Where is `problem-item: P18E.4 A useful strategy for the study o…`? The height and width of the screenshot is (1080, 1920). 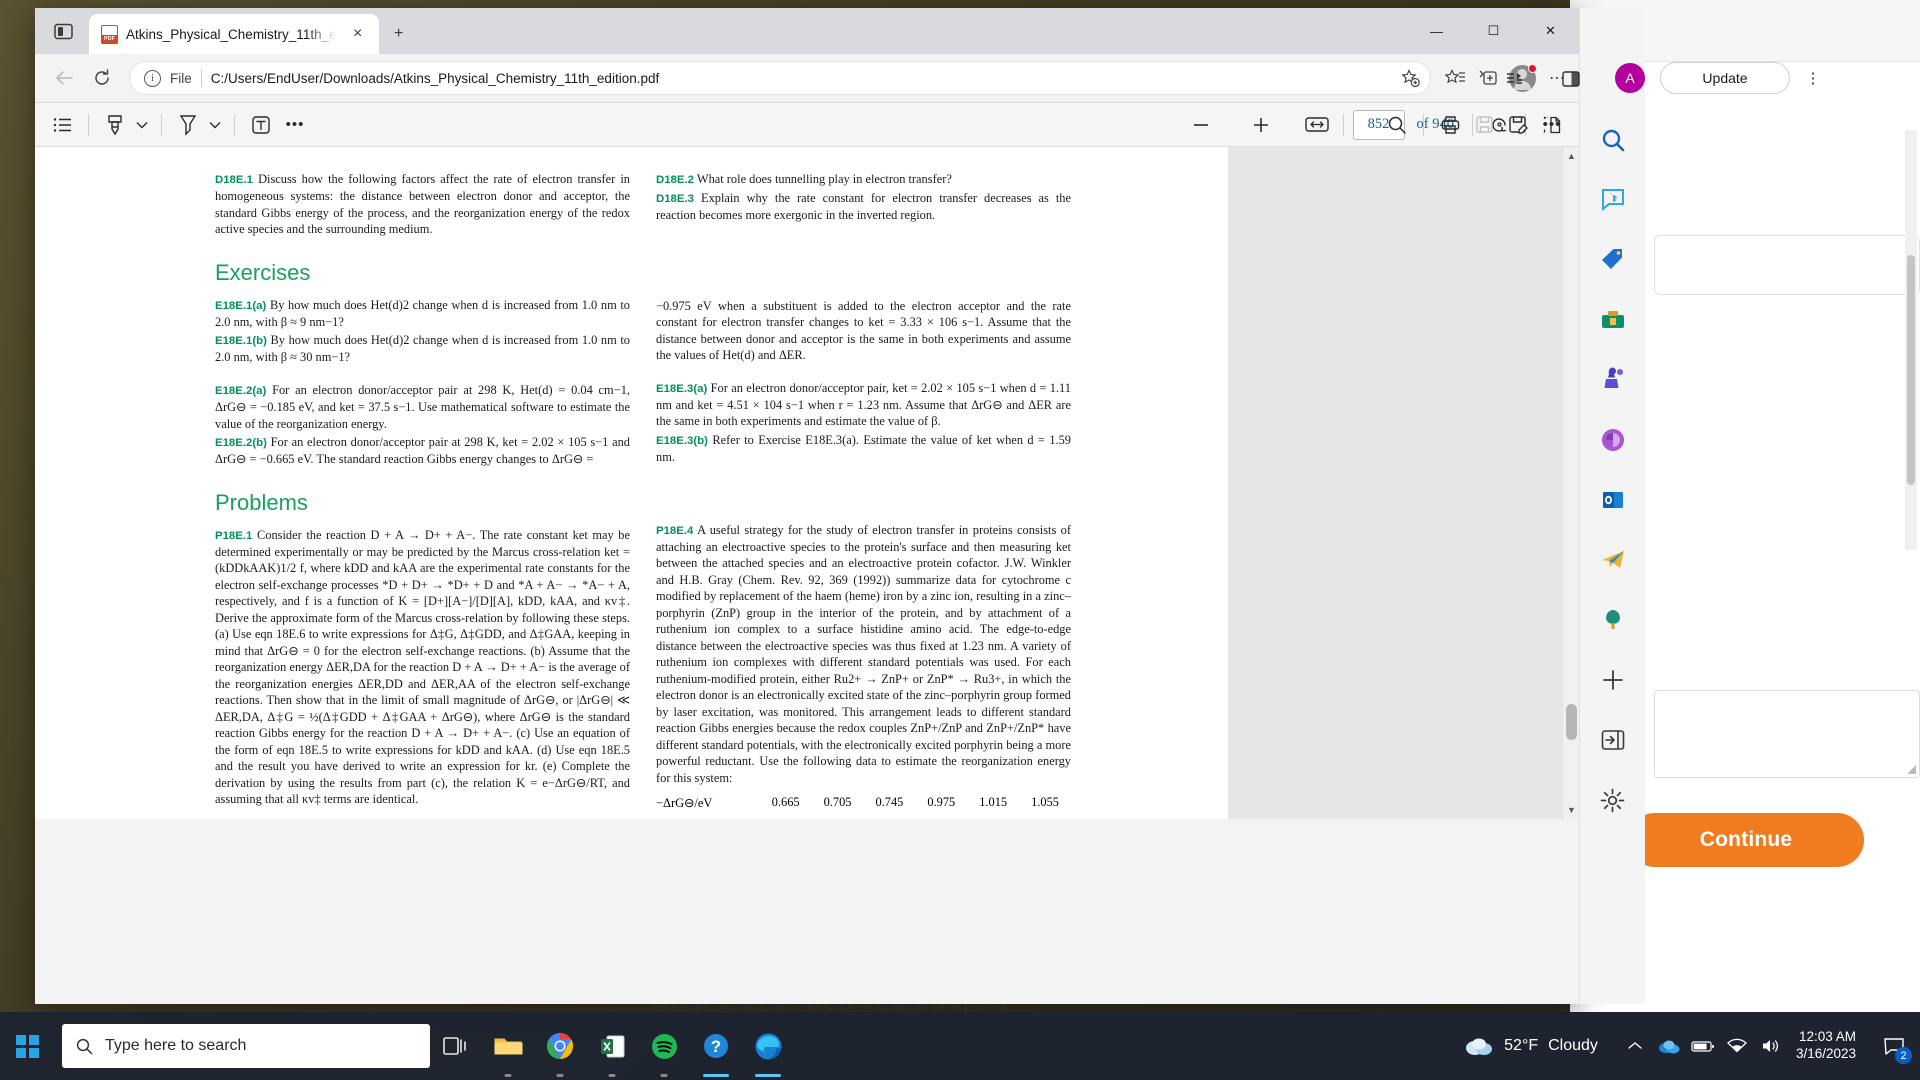
problem-item: P18E.4 A useful strategy for the study o… is located at coordinates (863, 654).